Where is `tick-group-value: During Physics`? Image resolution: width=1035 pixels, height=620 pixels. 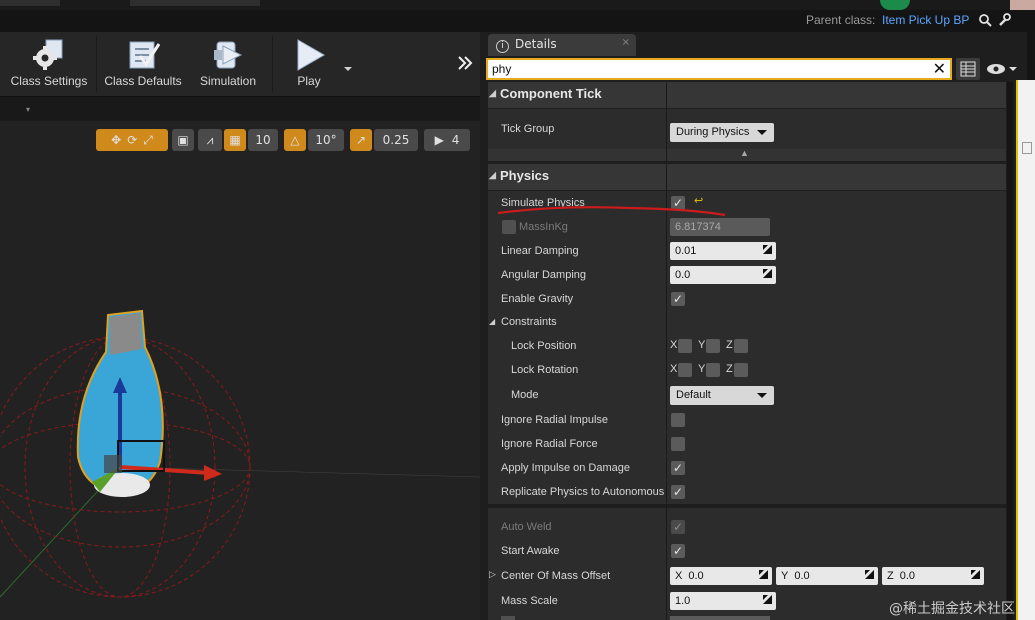 tick-group-value: During Physics is located at coordinates (713, 132).